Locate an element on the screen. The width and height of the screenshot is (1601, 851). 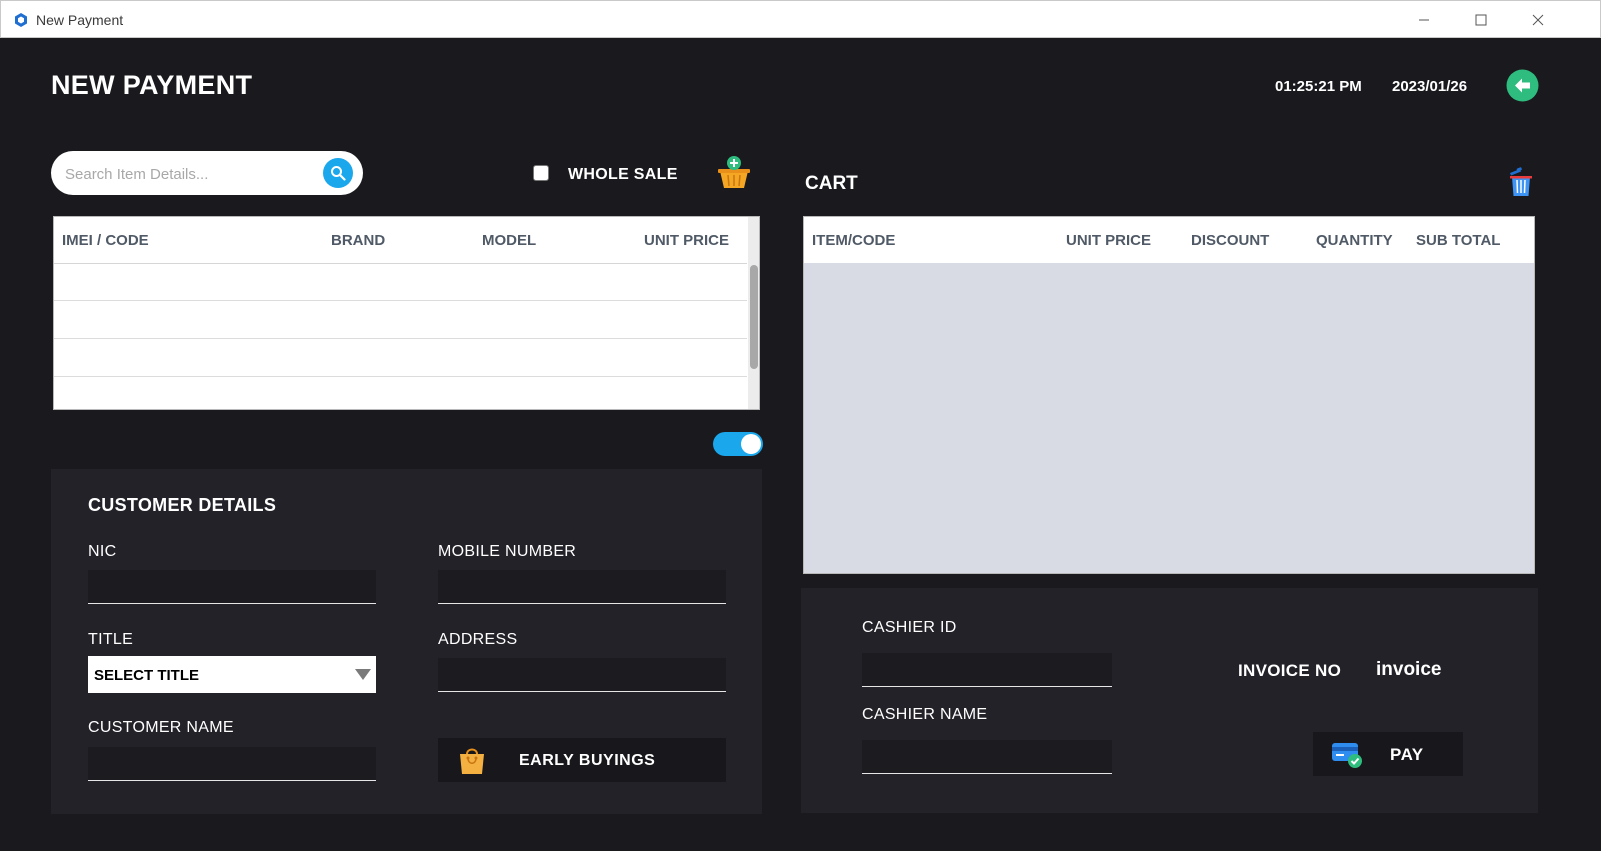
early-buyings-button: EARLY BUYINGS is located at coordinates (582, 760).